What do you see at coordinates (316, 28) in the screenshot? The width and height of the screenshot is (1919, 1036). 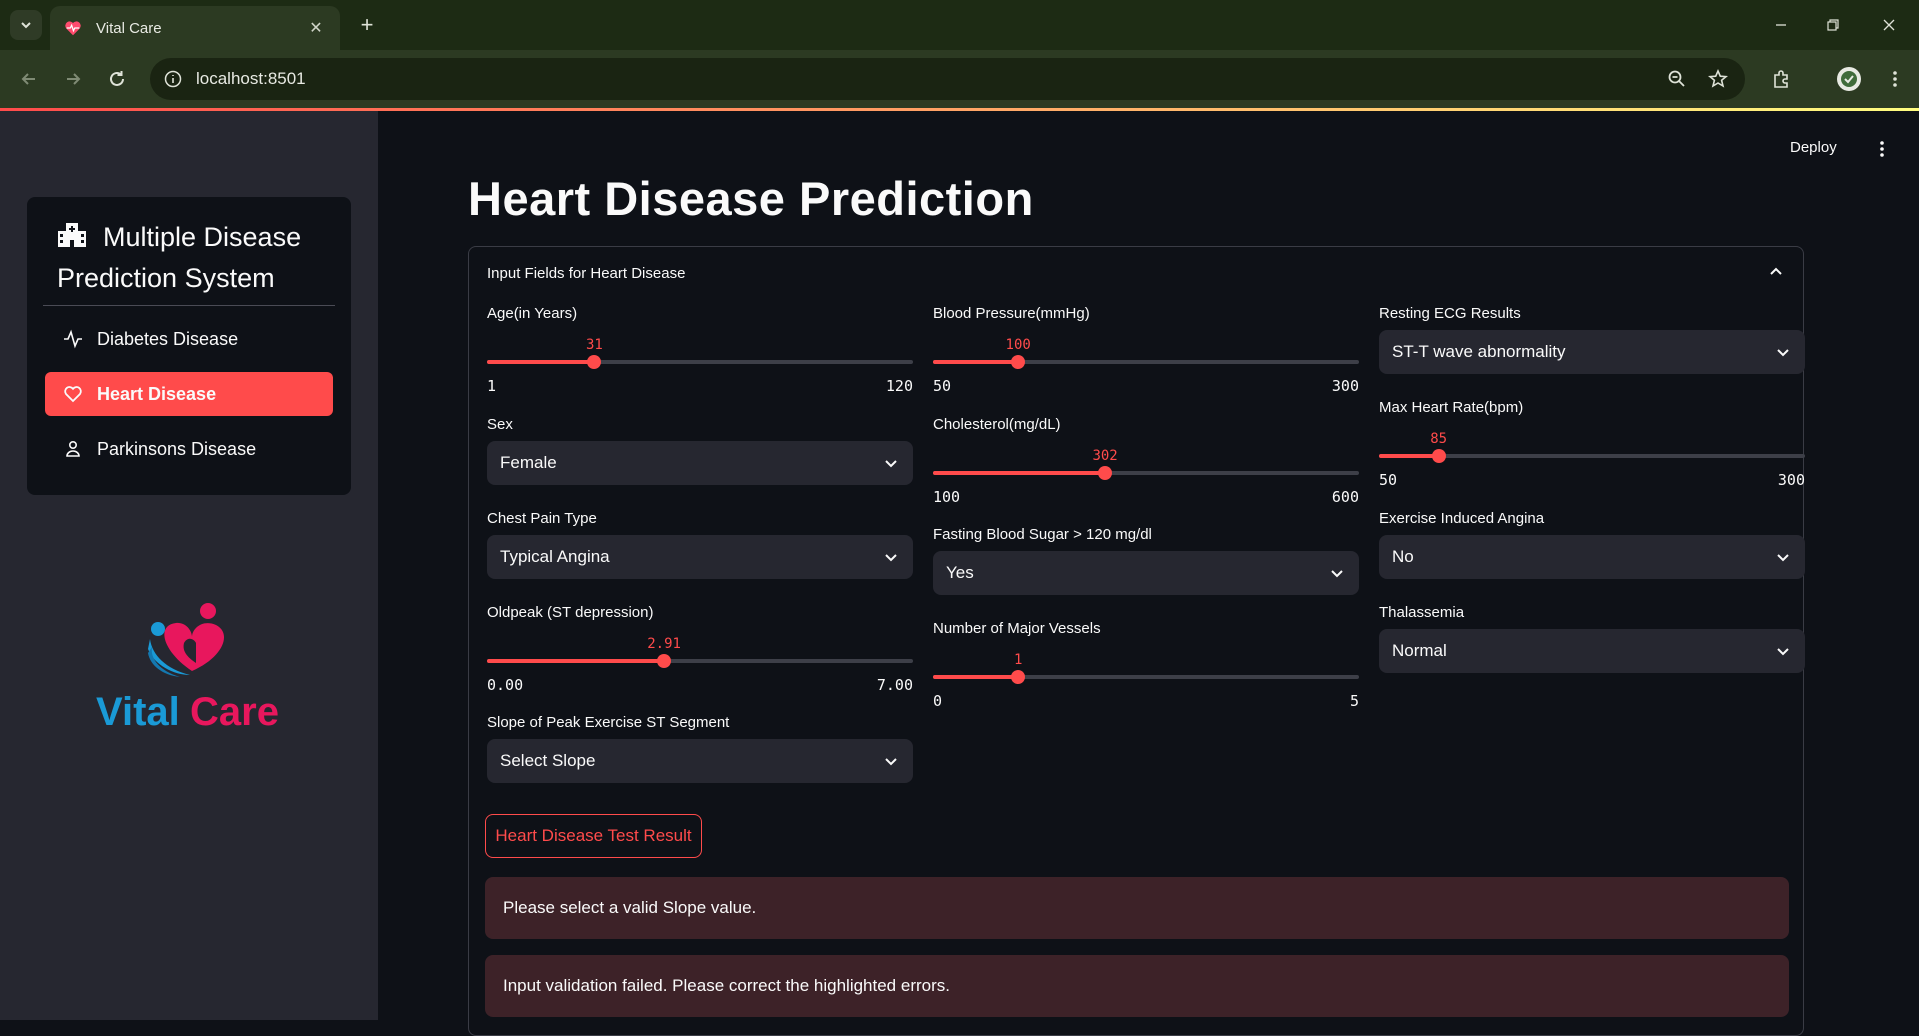 I see `close-tab-icon: ✕` at bounding box center [316, 28].